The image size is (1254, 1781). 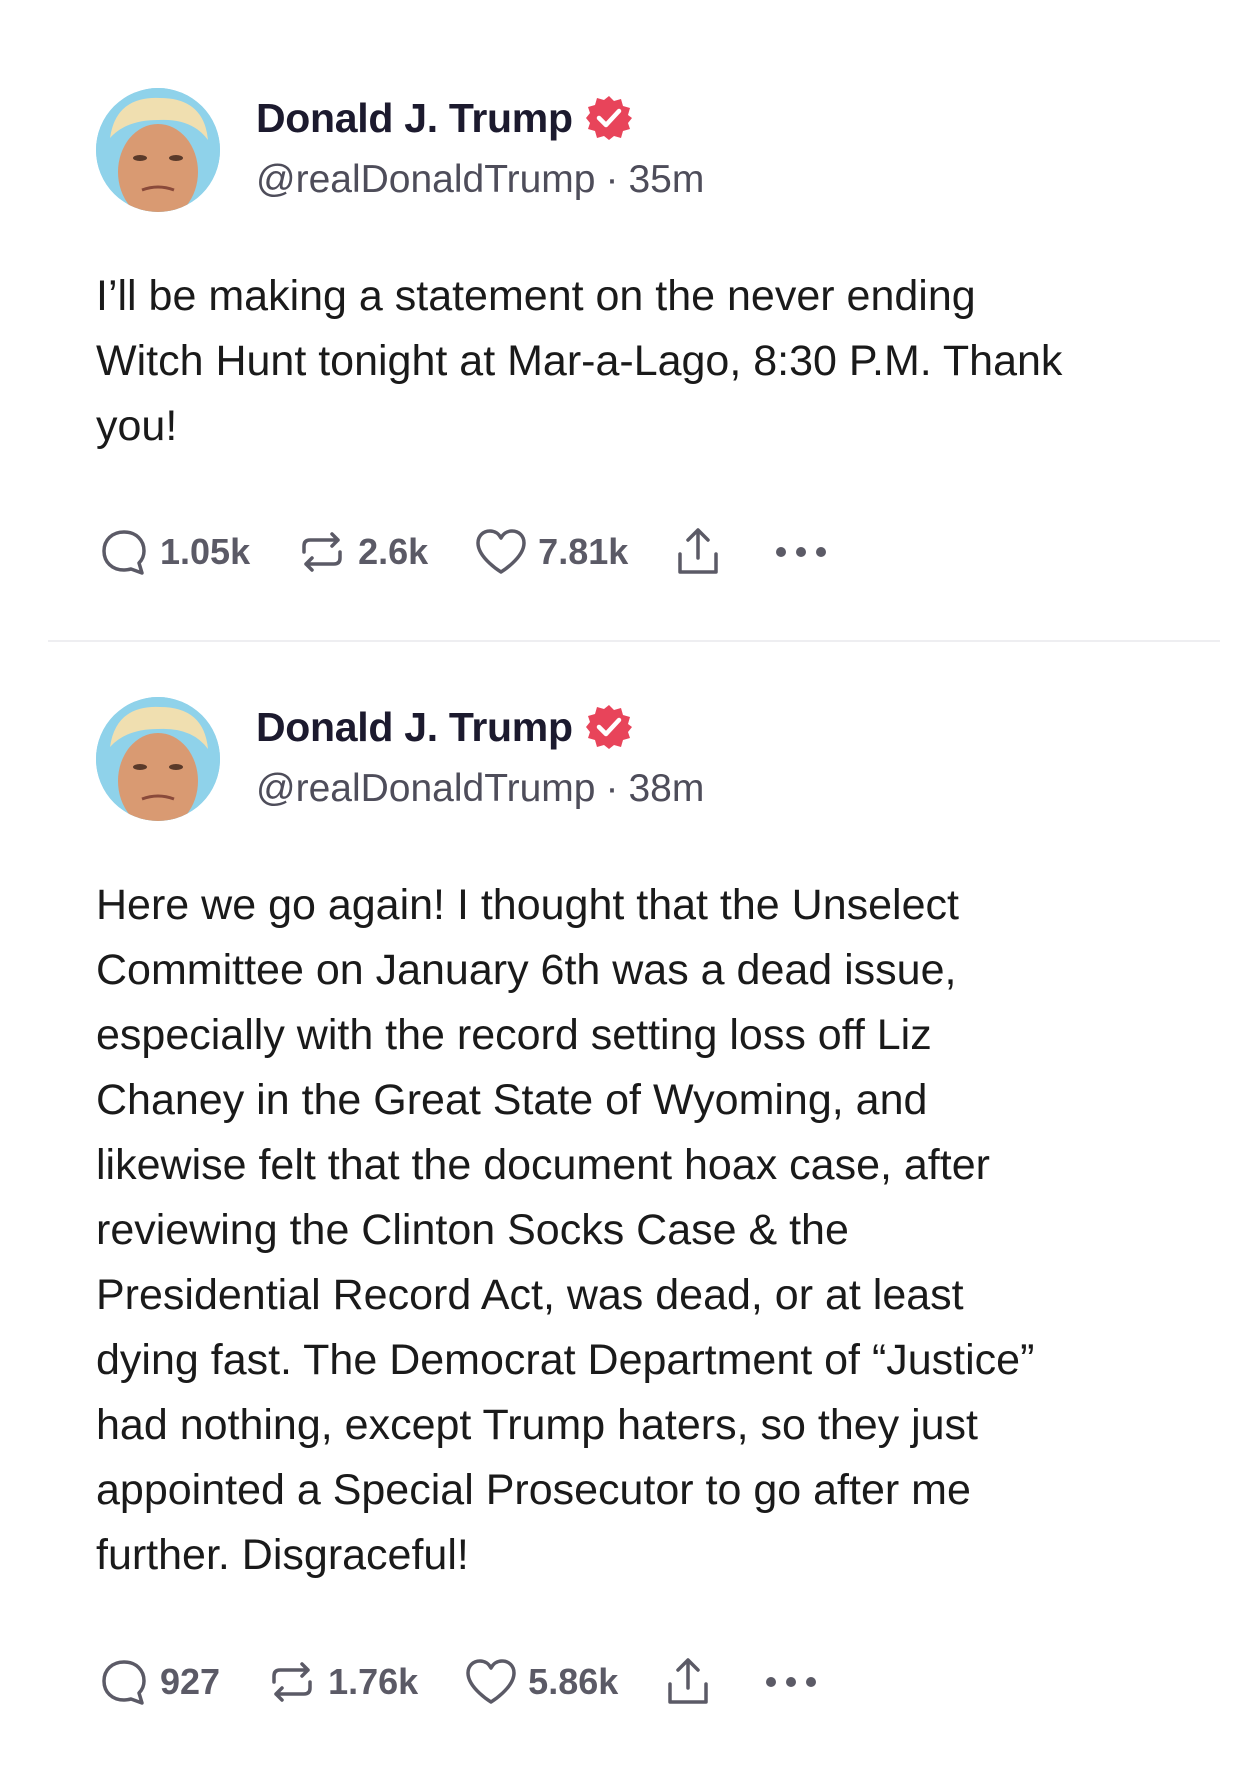 What do you see at coordinates (458, 1682) in the screenshot?
I see `action-bar: 927 1.76k 5.86k` at bounding box center [458, 1682].